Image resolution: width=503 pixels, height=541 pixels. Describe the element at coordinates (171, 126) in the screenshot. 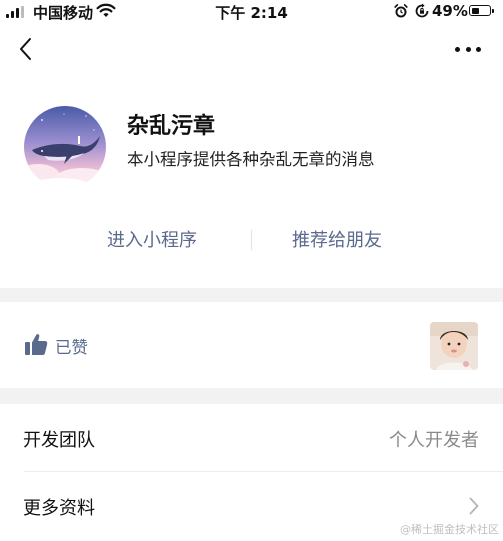

I see `app-name: 杂乱污章` at that location.